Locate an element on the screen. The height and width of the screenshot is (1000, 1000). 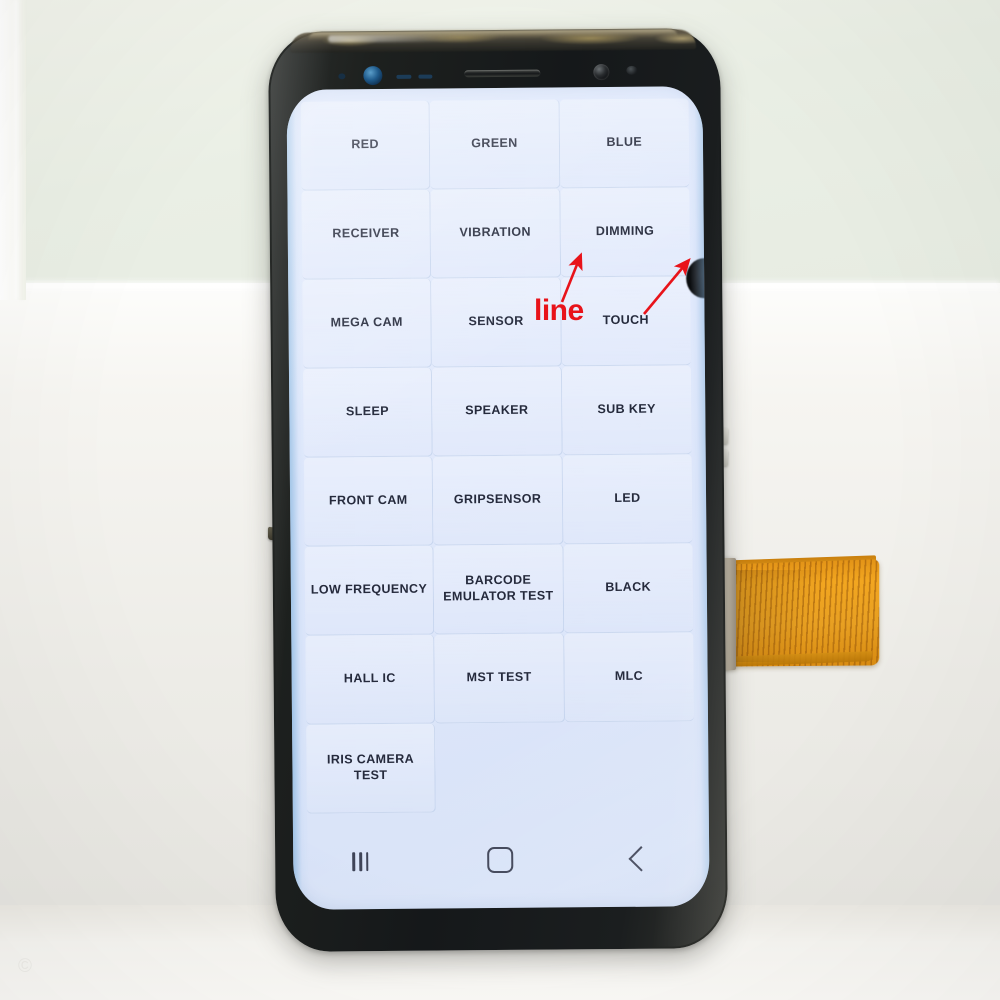
back-button is located at coordinates (641, 859).